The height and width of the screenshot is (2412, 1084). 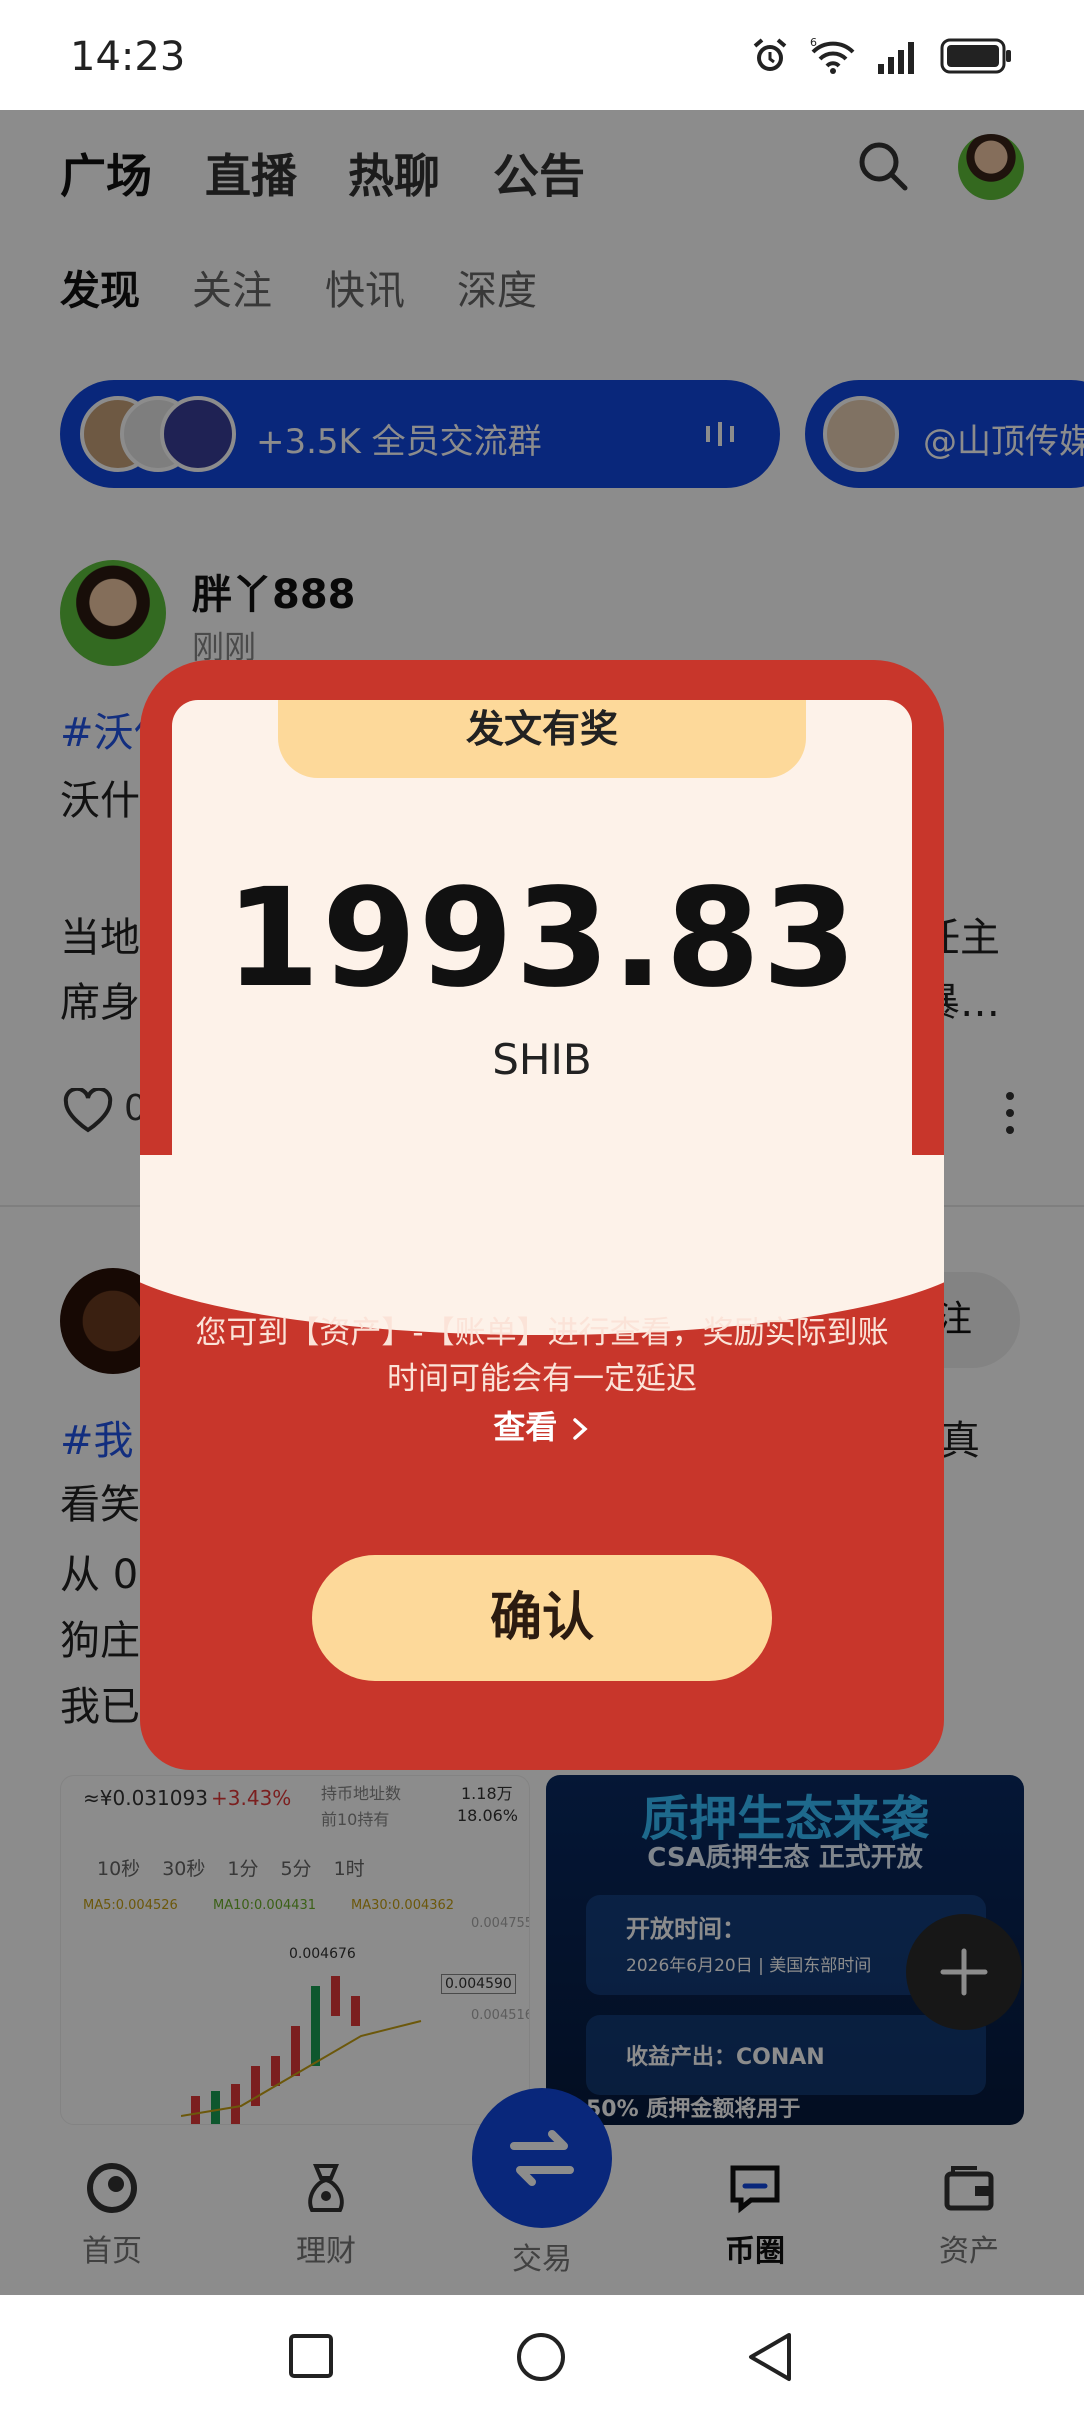 I want to click on signal-icon, so click(x=896, y=58).